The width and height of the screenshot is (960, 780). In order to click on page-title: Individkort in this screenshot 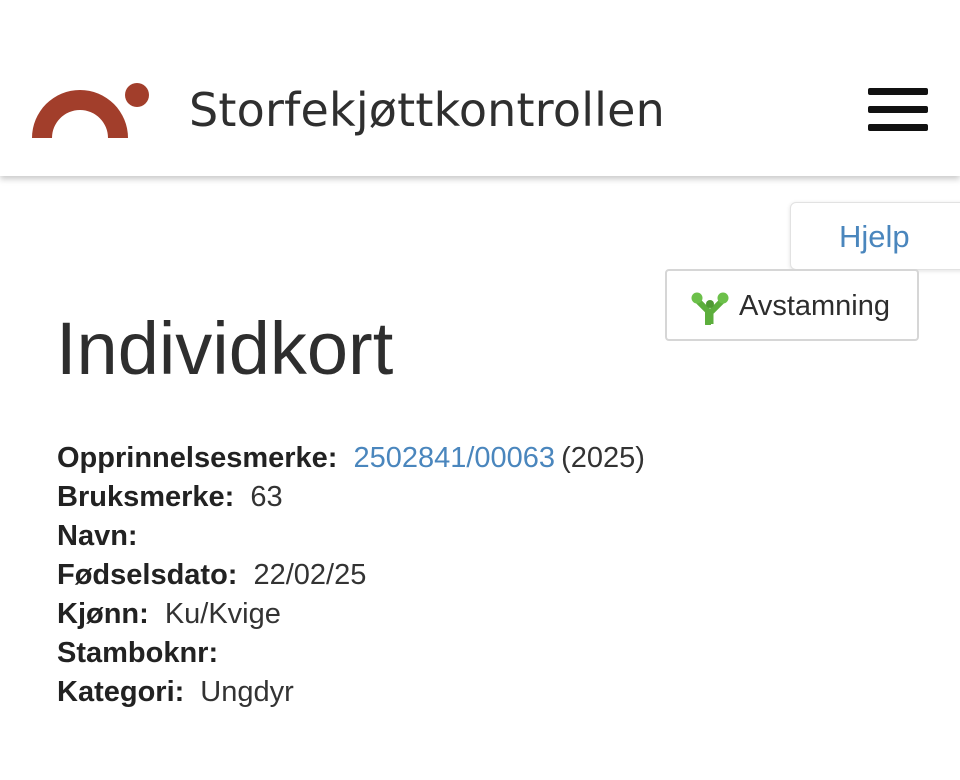, I will do `click(225, 348)`.